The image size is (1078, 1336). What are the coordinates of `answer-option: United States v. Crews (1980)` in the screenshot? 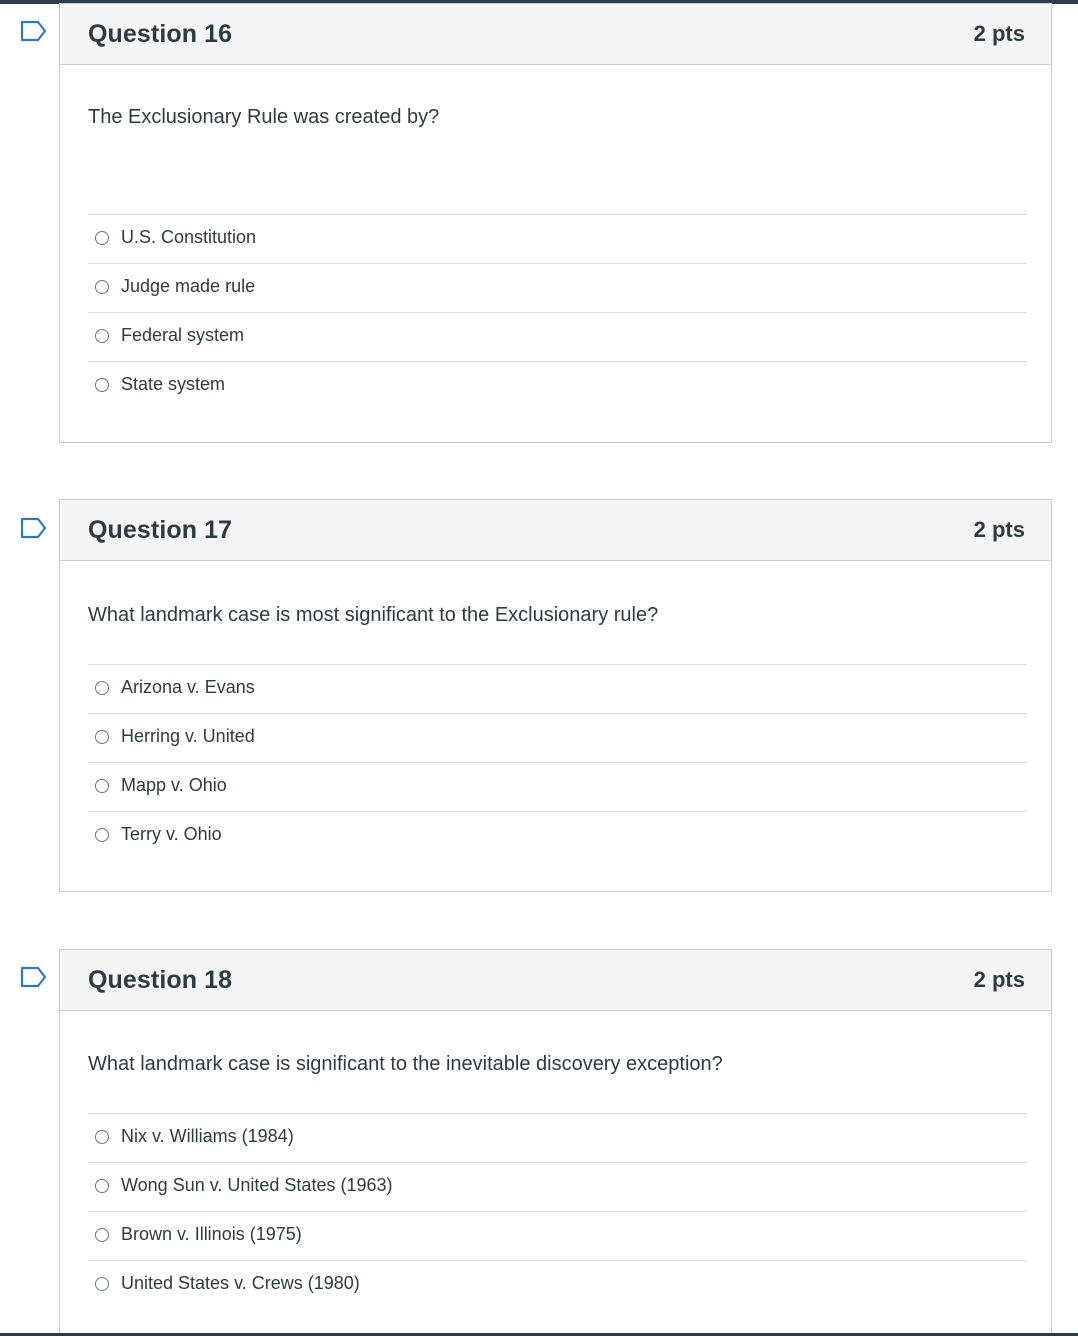 It's located at (557, 1284).